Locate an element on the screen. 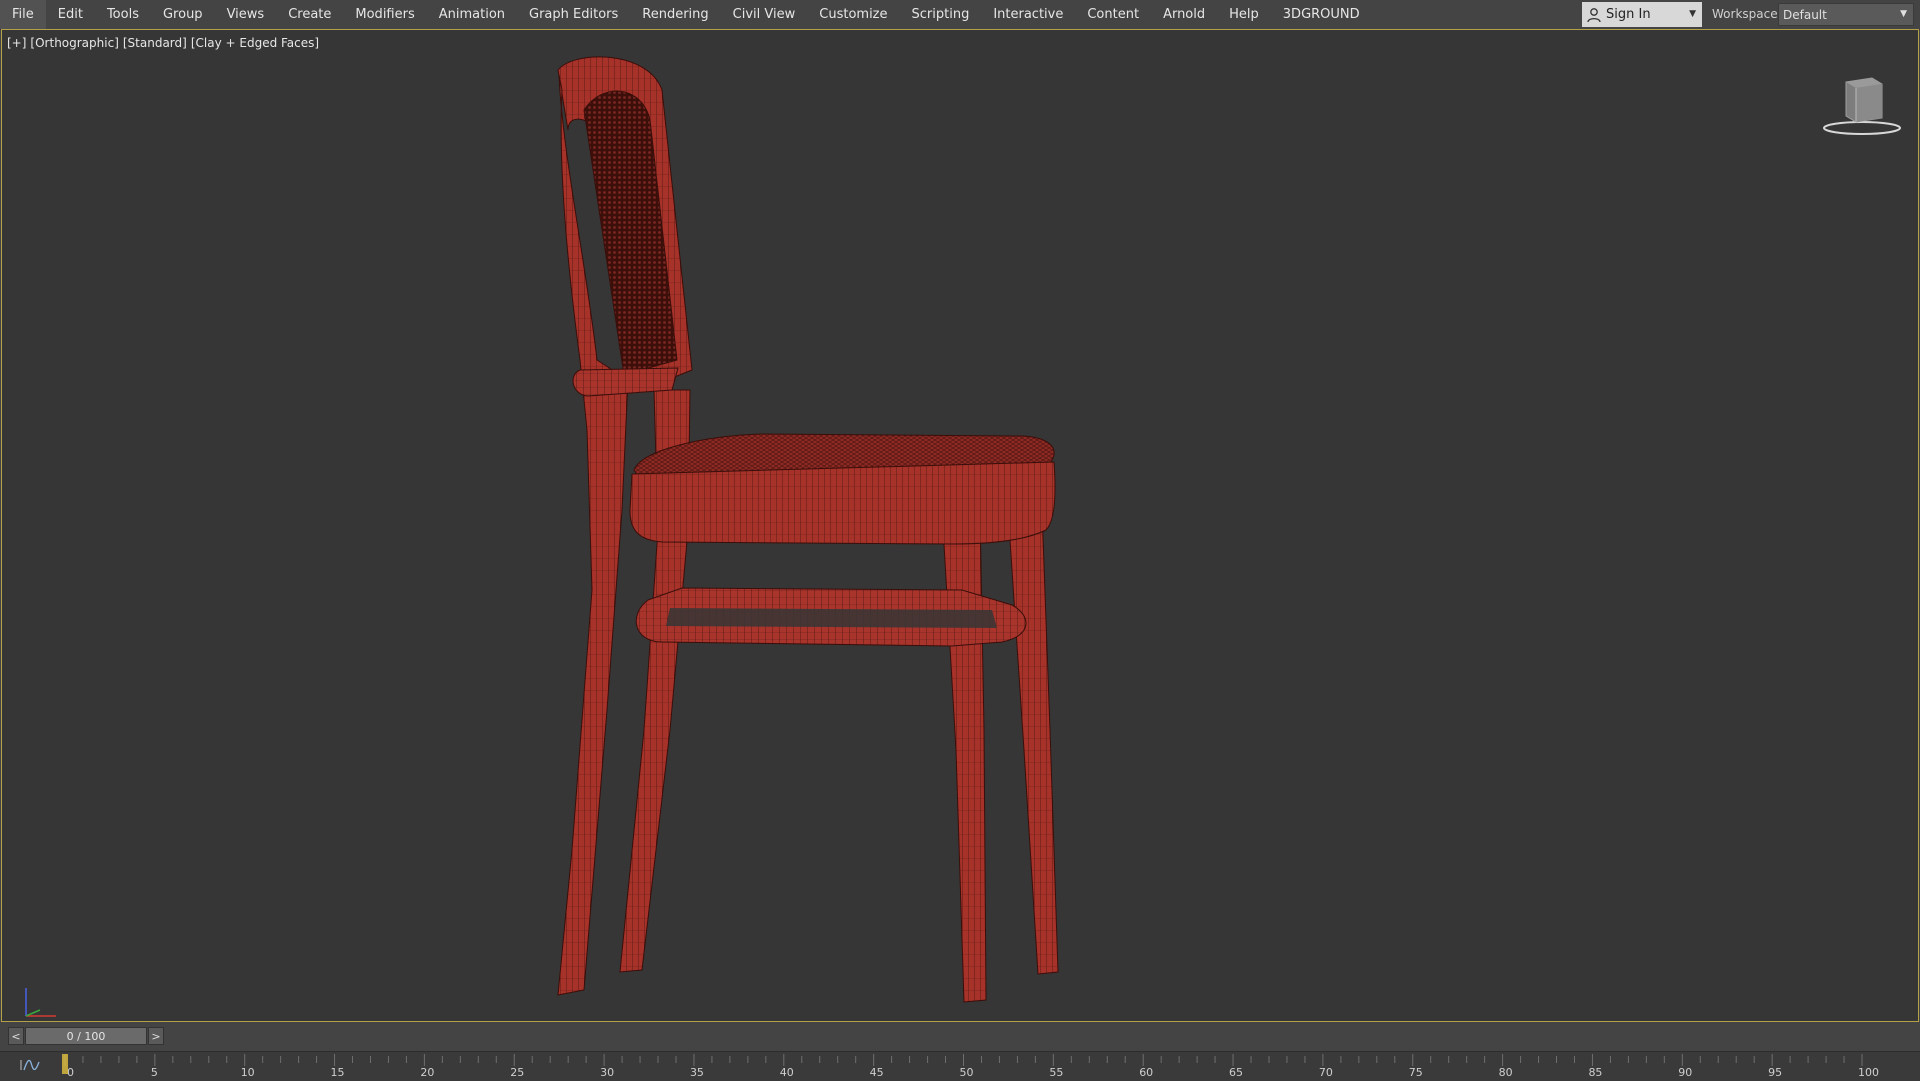 The height and width of the screenshot is (1081, 1920). menu-edit: Edit is located at coordinates (70, 14).